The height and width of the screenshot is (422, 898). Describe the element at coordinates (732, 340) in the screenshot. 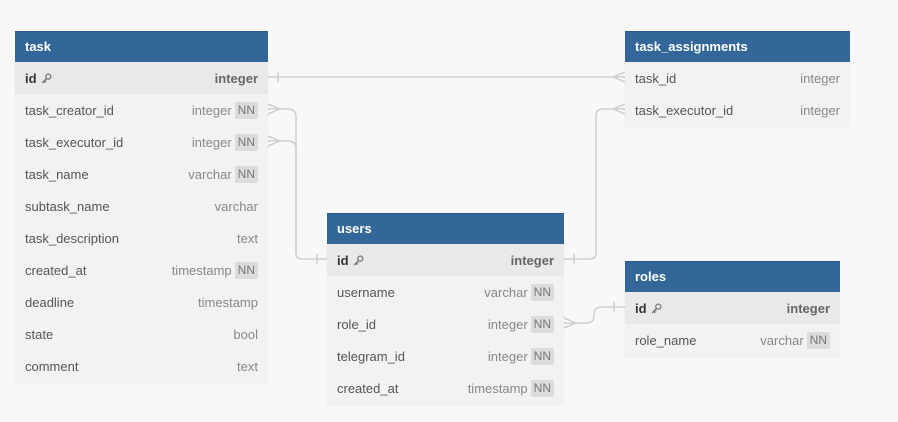

I see `column-row: role_name varchar NN` at that location.